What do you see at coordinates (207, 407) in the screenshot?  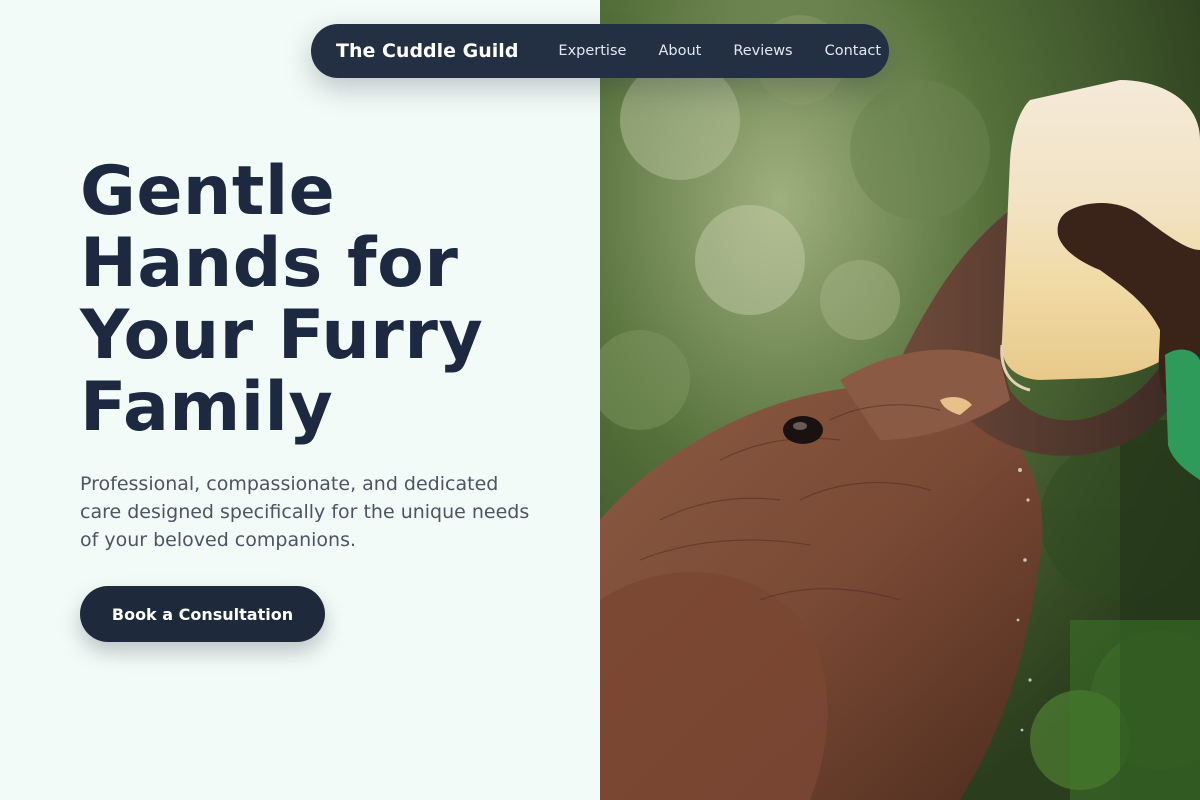 I see `headline-line: Family` at bounding box center [207, 407].